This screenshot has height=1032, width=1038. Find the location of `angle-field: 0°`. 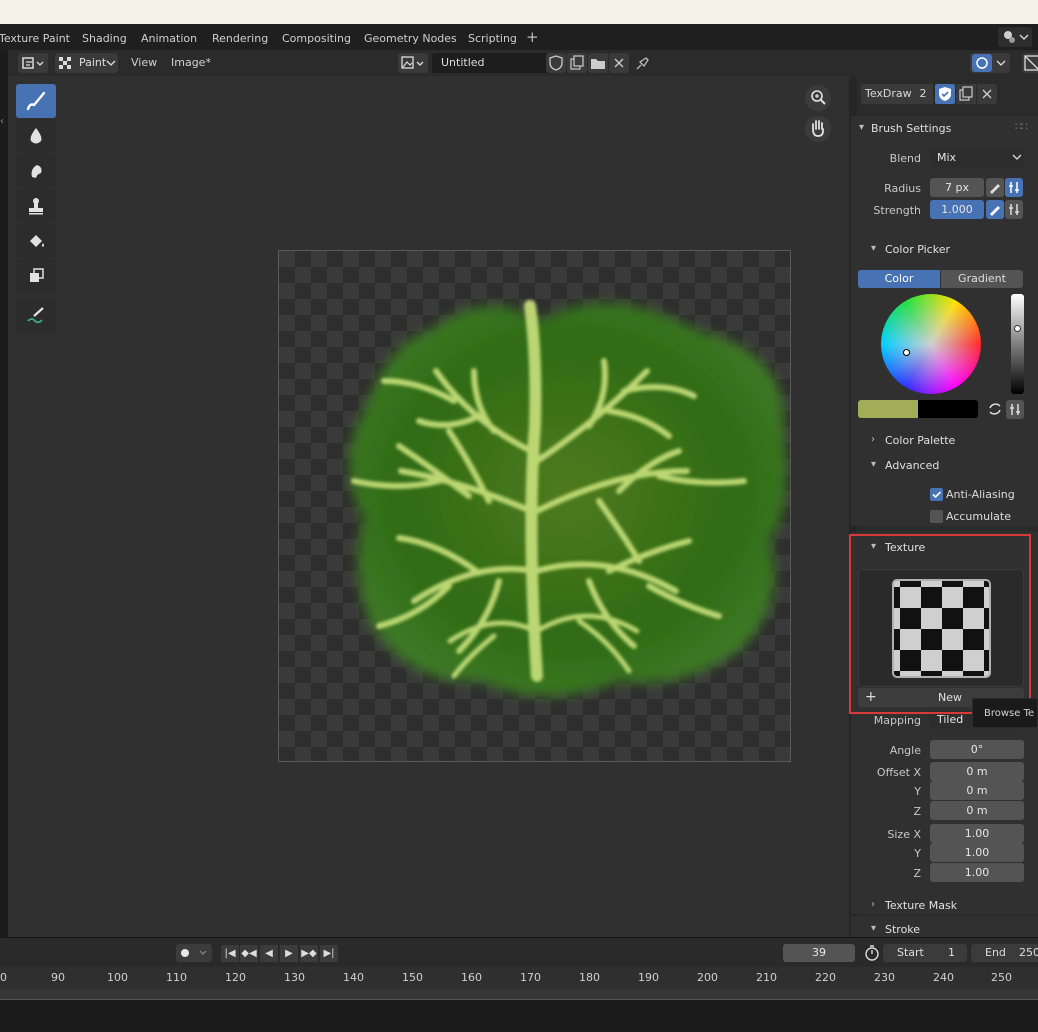

angle-field: 0° is located at coordinates (977, 749).